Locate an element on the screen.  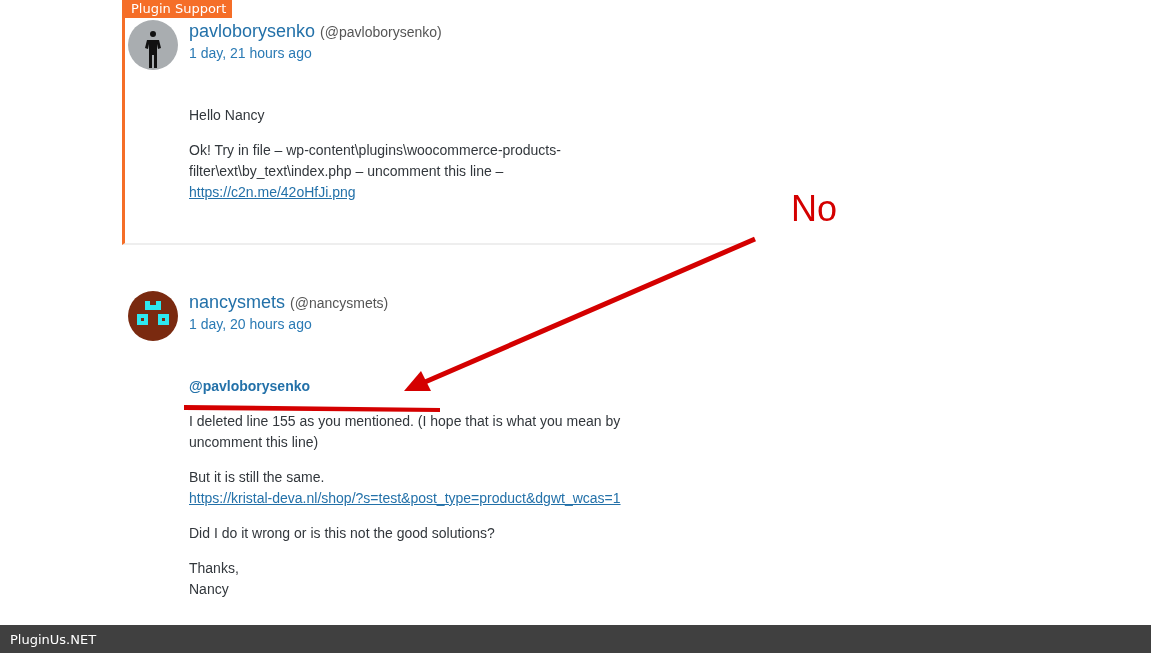
post-paragraph: Ok! Try in file – wp-content\plugins\woocommerce-products-filter\ext\by_text\index.php – uncomment this line – https://c2n.me/42oHfJi.png is located at coordinates (375, 171).